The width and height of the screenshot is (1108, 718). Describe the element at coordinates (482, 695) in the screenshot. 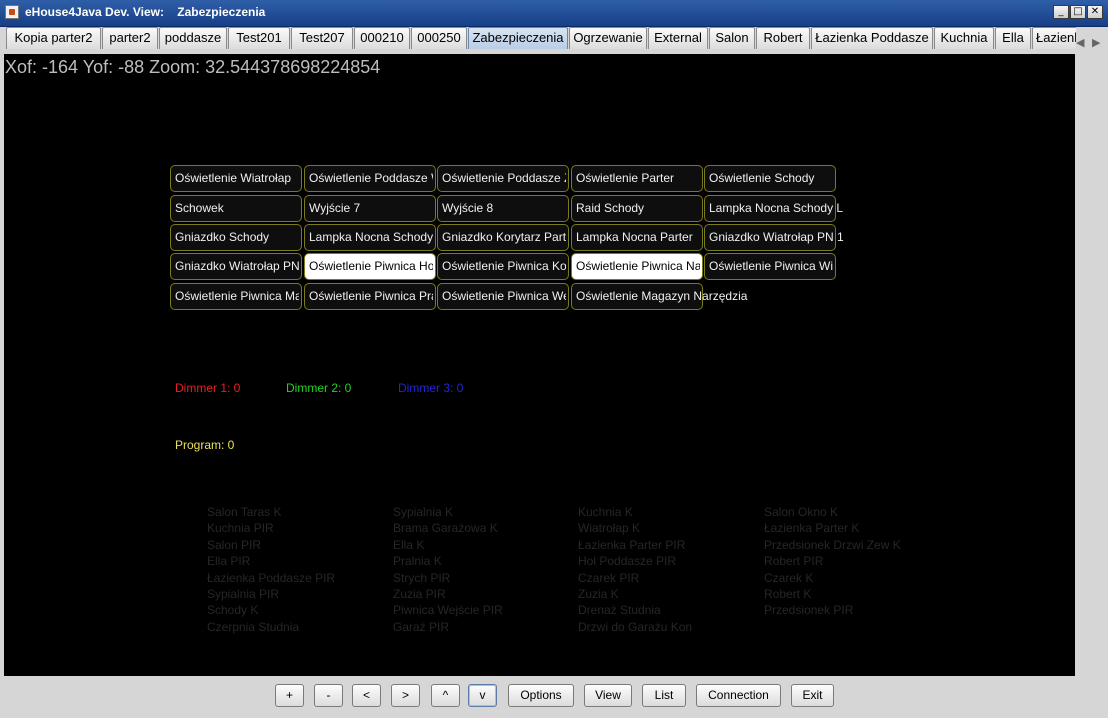

I see `pan-down-button: v` at that location.